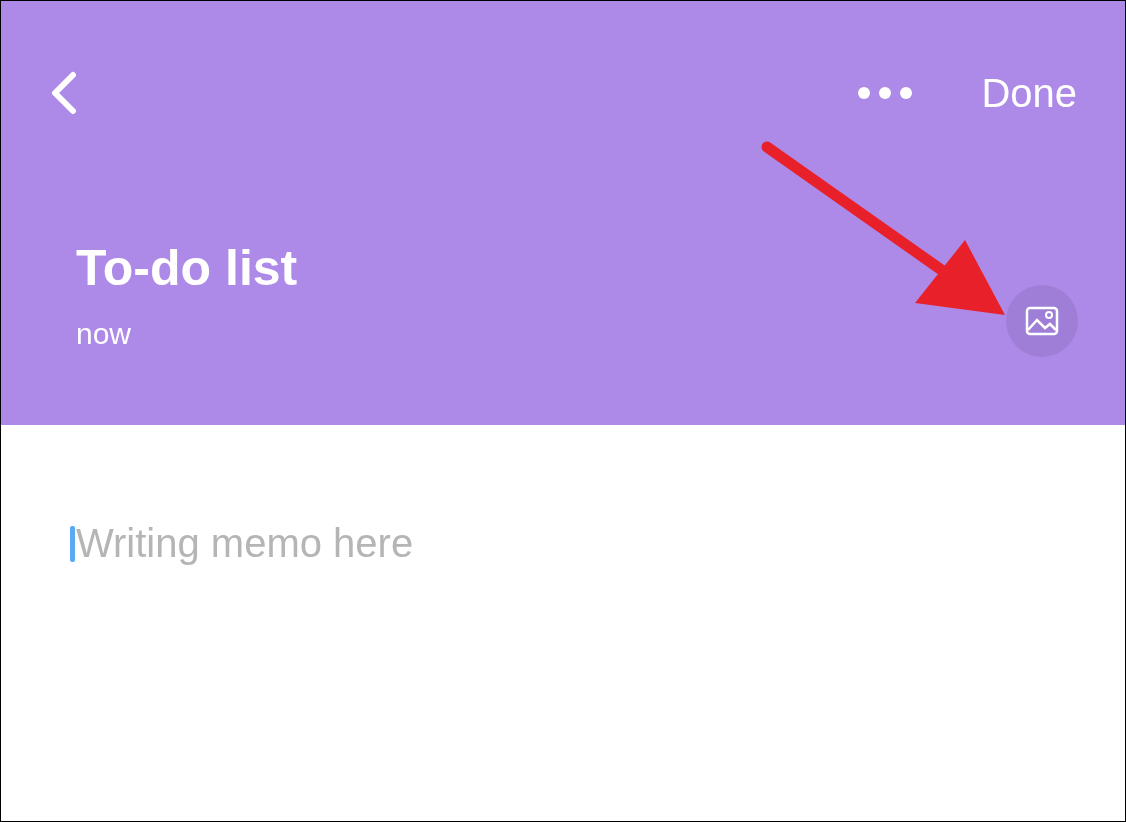 Image resolution: width=1126 pixels, height=822 pixels. Describe the element at coordinates (1029, 93) in the screenshot. I see `done-button: Done` at that location.